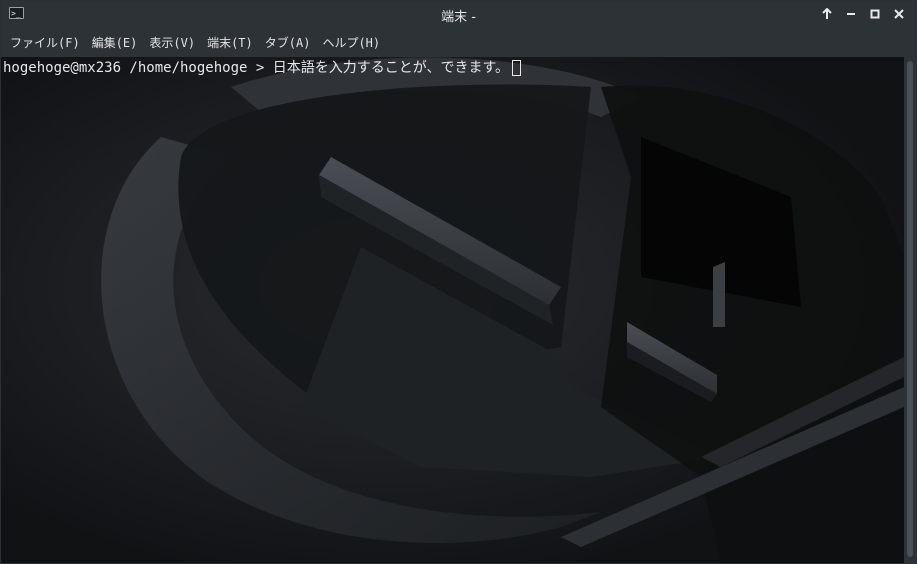  Describe the element at coordinates (351, 43) in the screenshot. I see `menu-help: ヘルプ(H)` at that location.